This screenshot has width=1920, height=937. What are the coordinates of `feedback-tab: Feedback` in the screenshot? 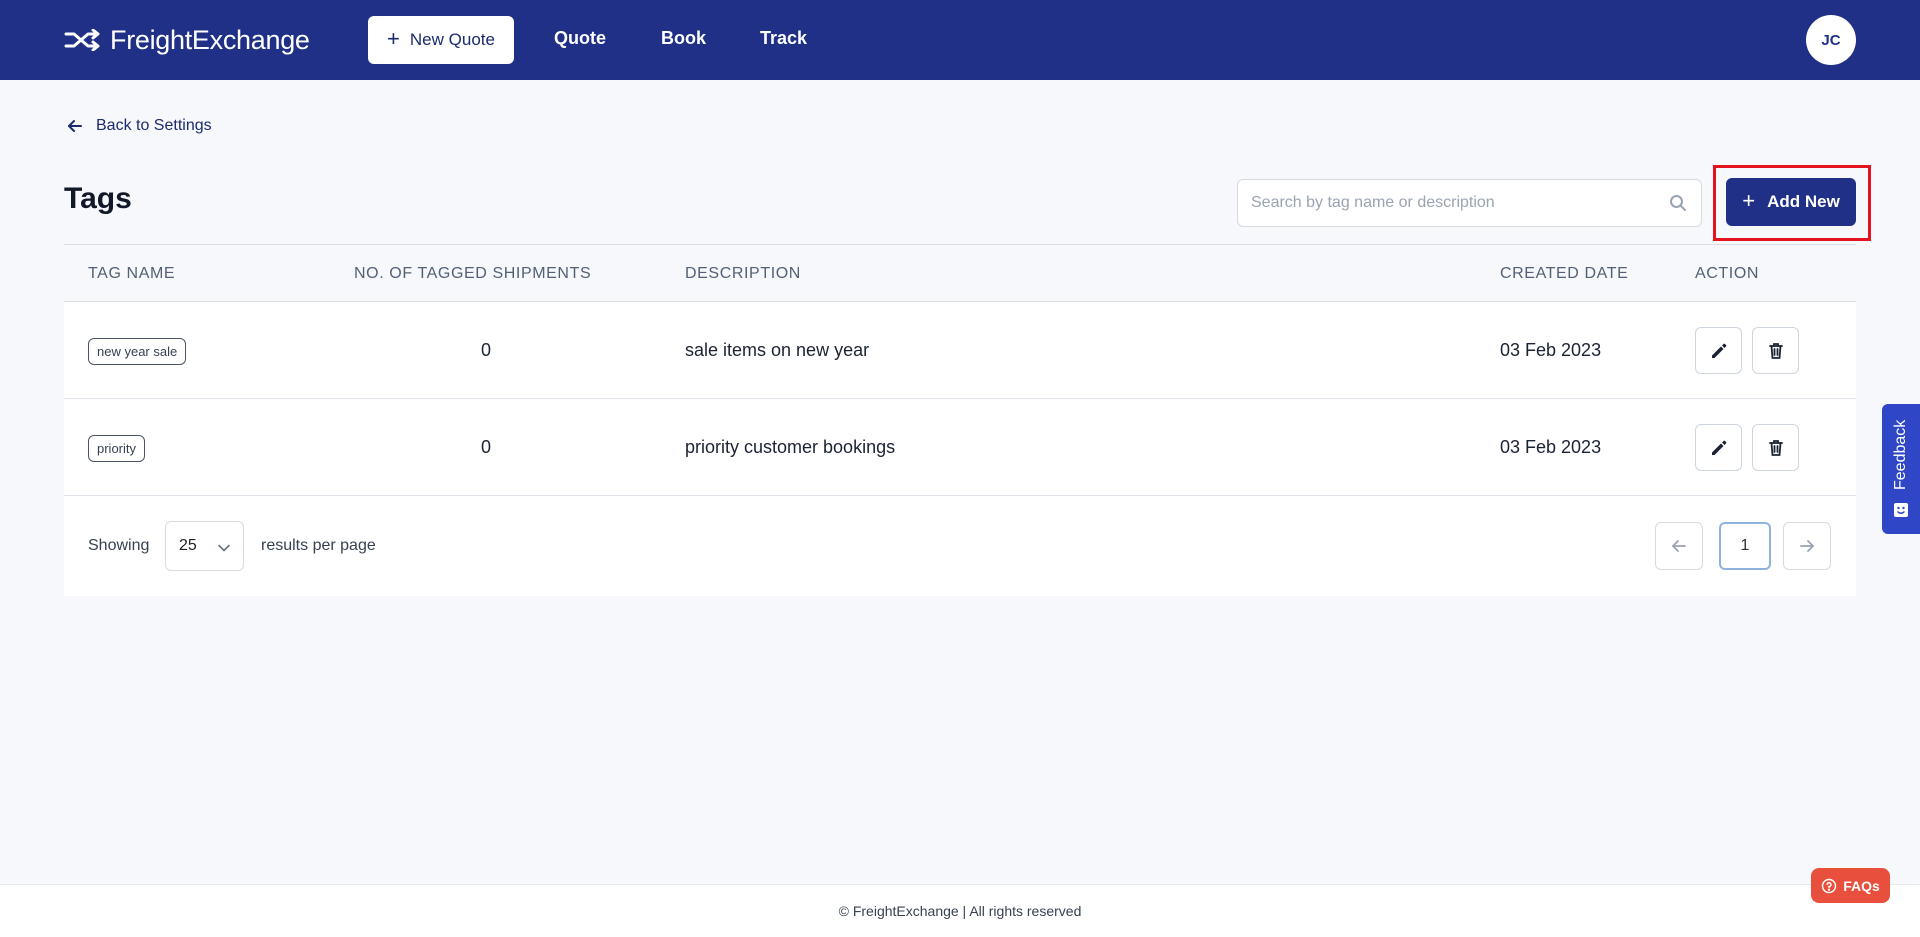 It's located at (1901, 469).